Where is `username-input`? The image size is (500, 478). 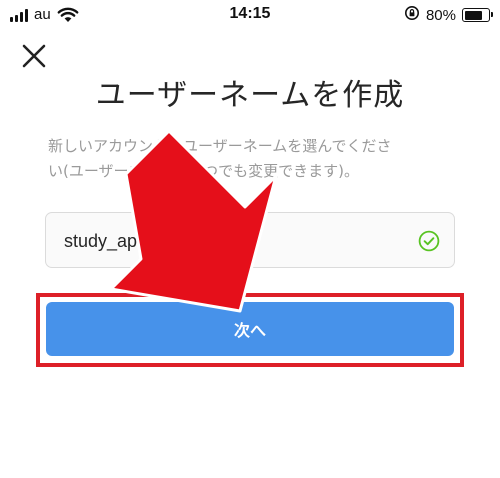 username-input is located at coordinates (234, 241).